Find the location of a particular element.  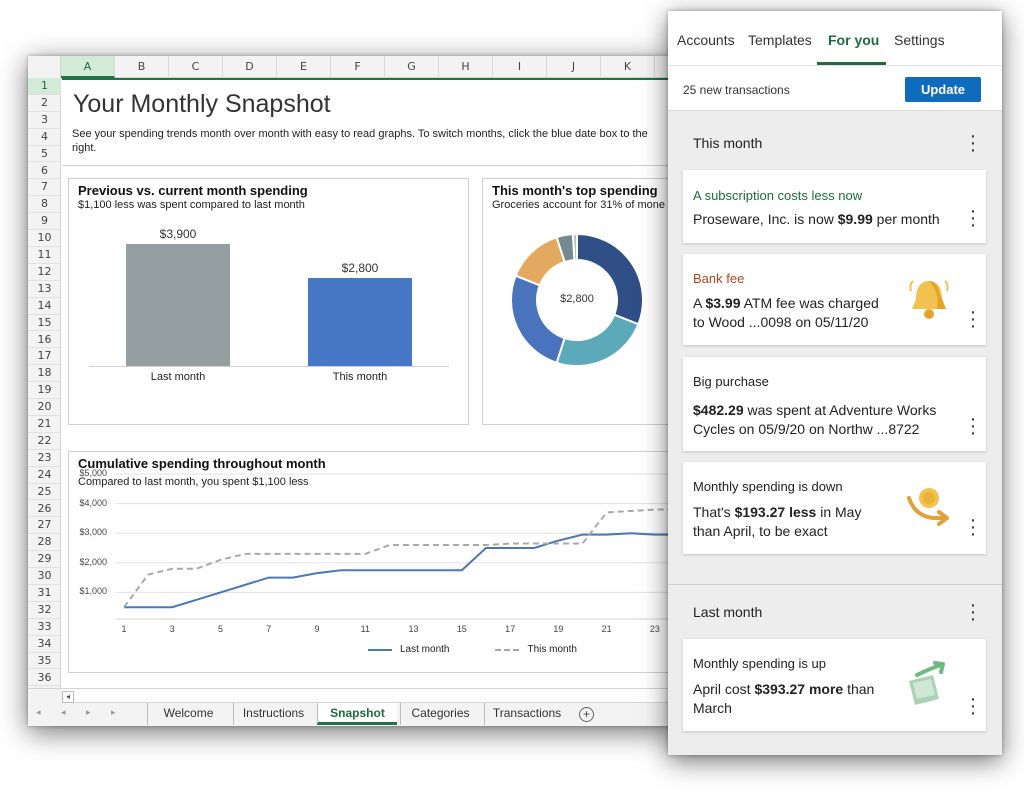

row-header: 33 is located at coordinates (44, 627).